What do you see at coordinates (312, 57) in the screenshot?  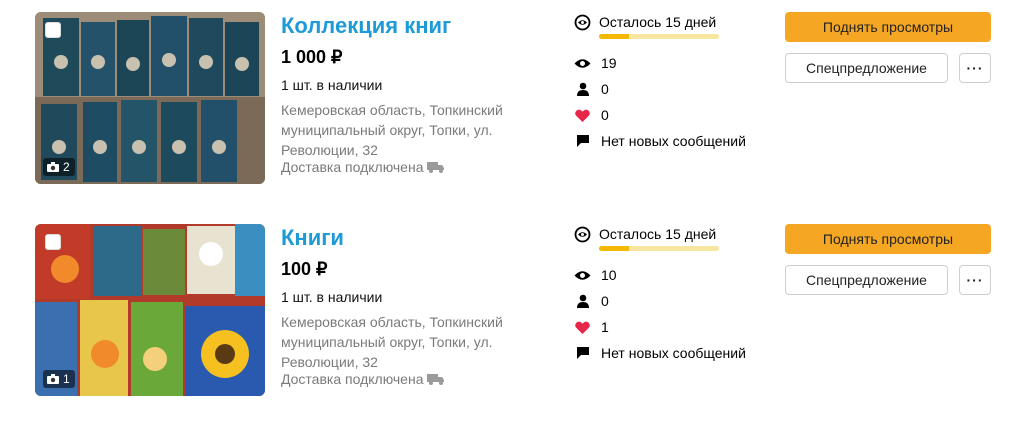 I see `listing-price: 1 000 ₽` at bounding box center [312, 57].